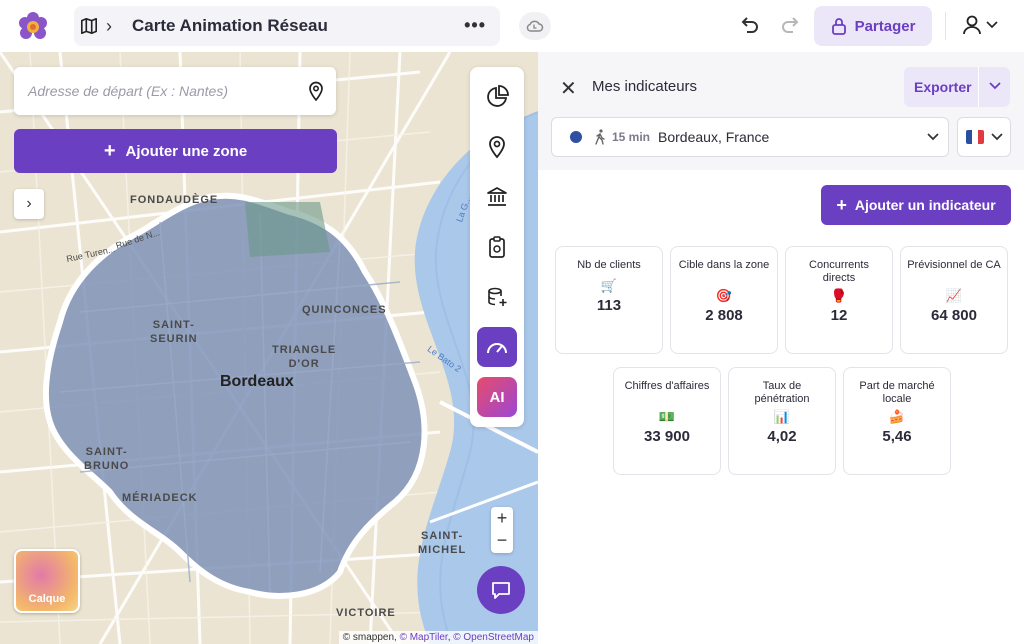 The image size is (1024, 644). Describe the element at coordinates (493, 637) in the screenshot. I see `attribution-osm-link: © OpenStreetMap` at that location.